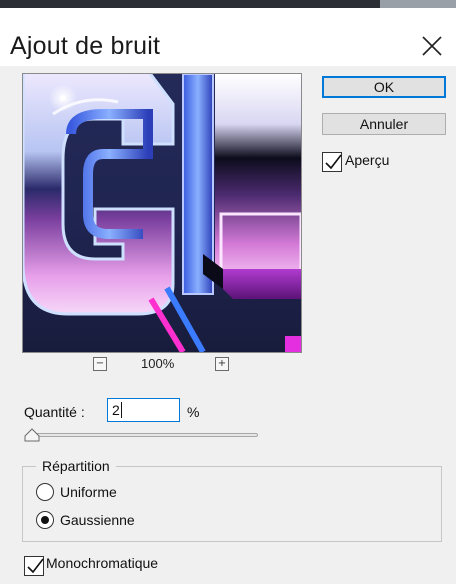 The height and width of the screenshot is (584, 456). What do you see at coordinates (193, 412) in the screenshot?
I see `amount-unit: %` at bounding box center [193, 412].